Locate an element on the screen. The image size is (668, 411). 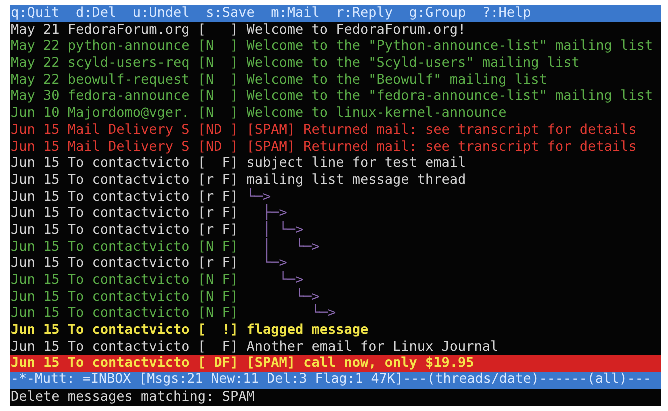
message-row: Jun 15 To contactvicto [N F] │ └─> is located at coordinates (335, 247).